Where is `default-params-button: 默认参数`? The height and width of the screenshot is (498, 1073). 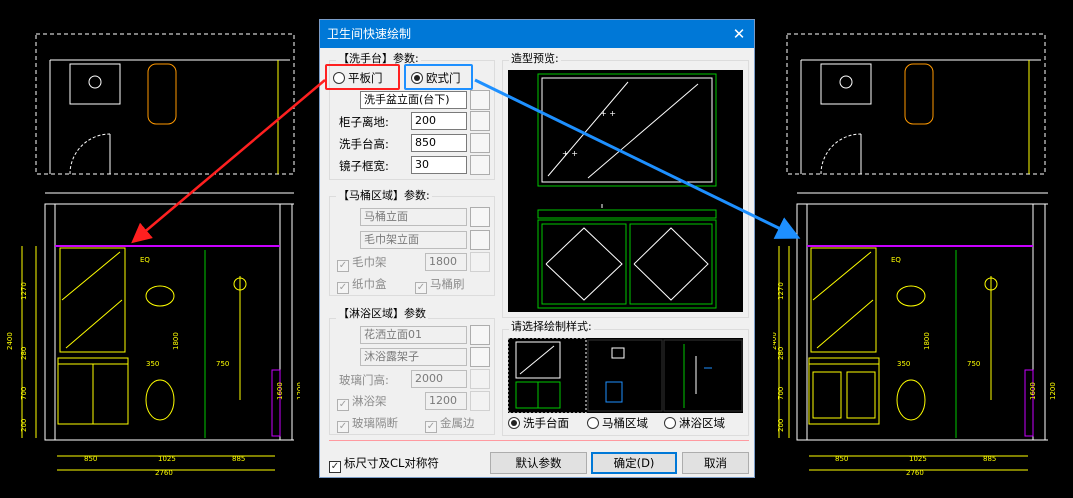 default-params-button: 默认参数 is located at coordinates (538, 463).